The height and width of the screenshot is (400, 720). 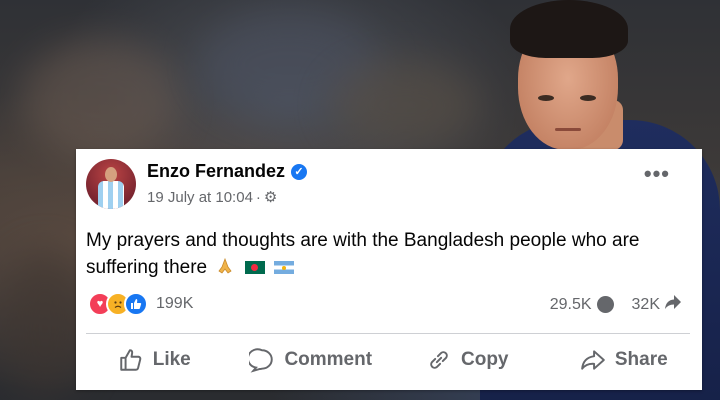 What do you see at coordinates (646, 305) in the screenshot?
I see `share-count: 32K` at bounding box center [646, 305].